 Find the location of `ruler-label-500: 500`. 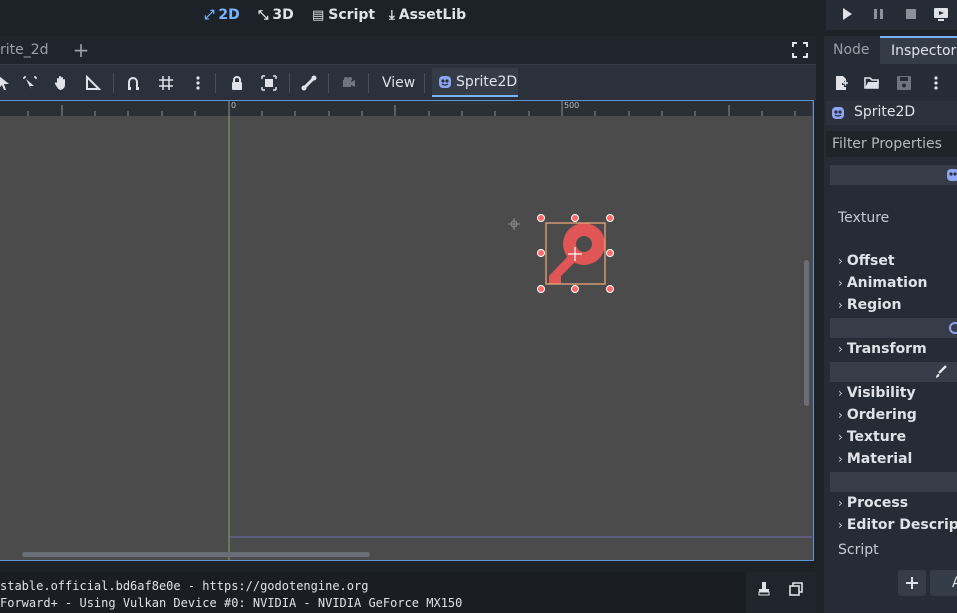

ruler-label-500: 500 is located at coordinates (572, 105).